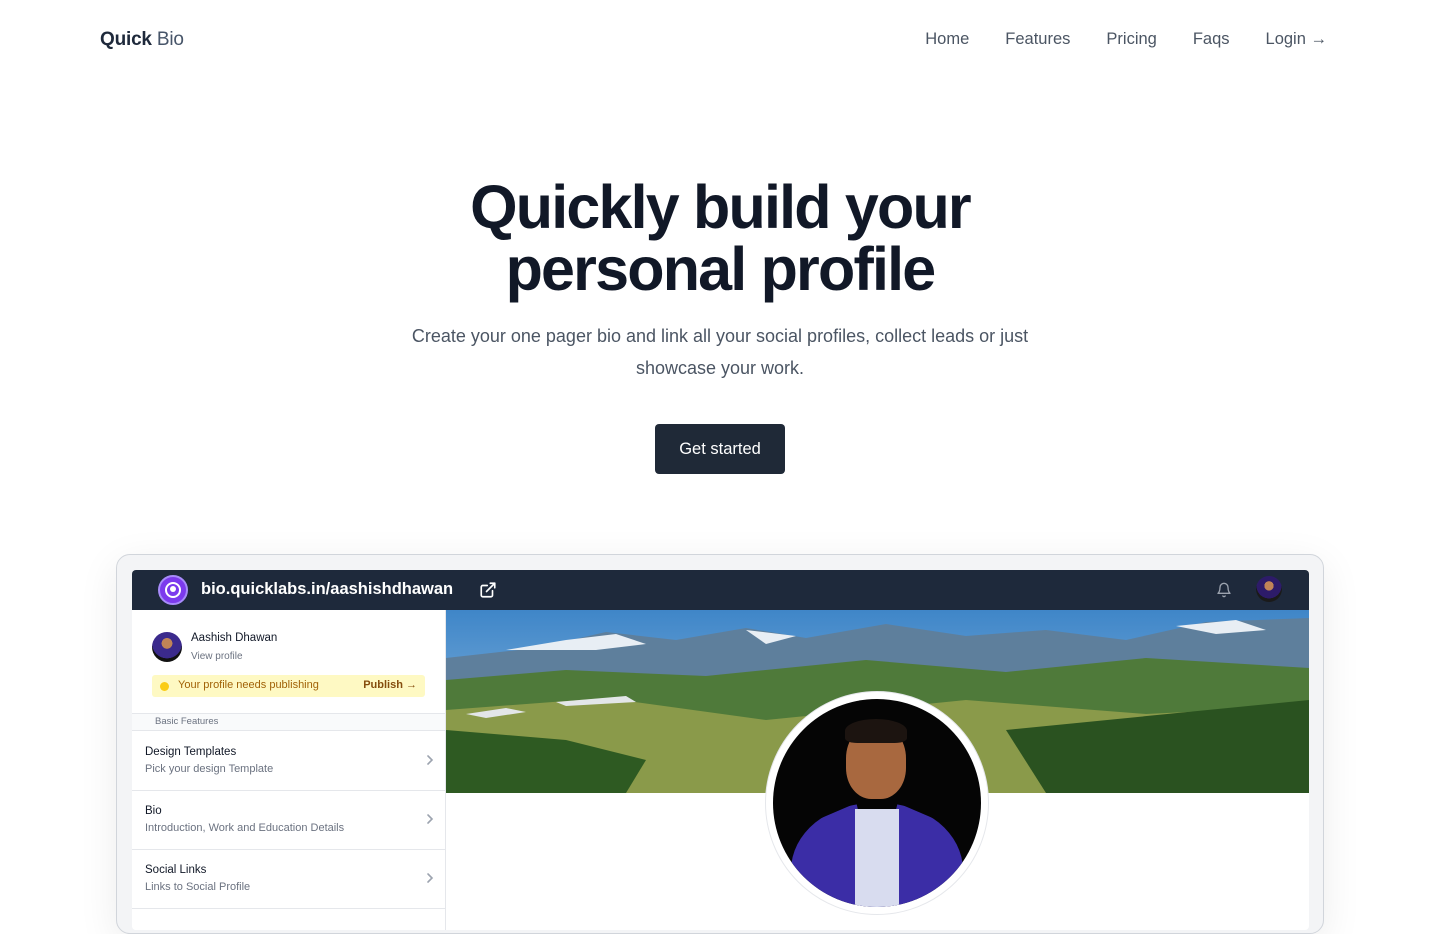 This screenshot has height=934, width=1440. What do you see at coordinates (327, 589) in the screenshot?
I see `profile-url: bio.quicklabs.in/aashishdhawan` at bounding box center [327, 589].